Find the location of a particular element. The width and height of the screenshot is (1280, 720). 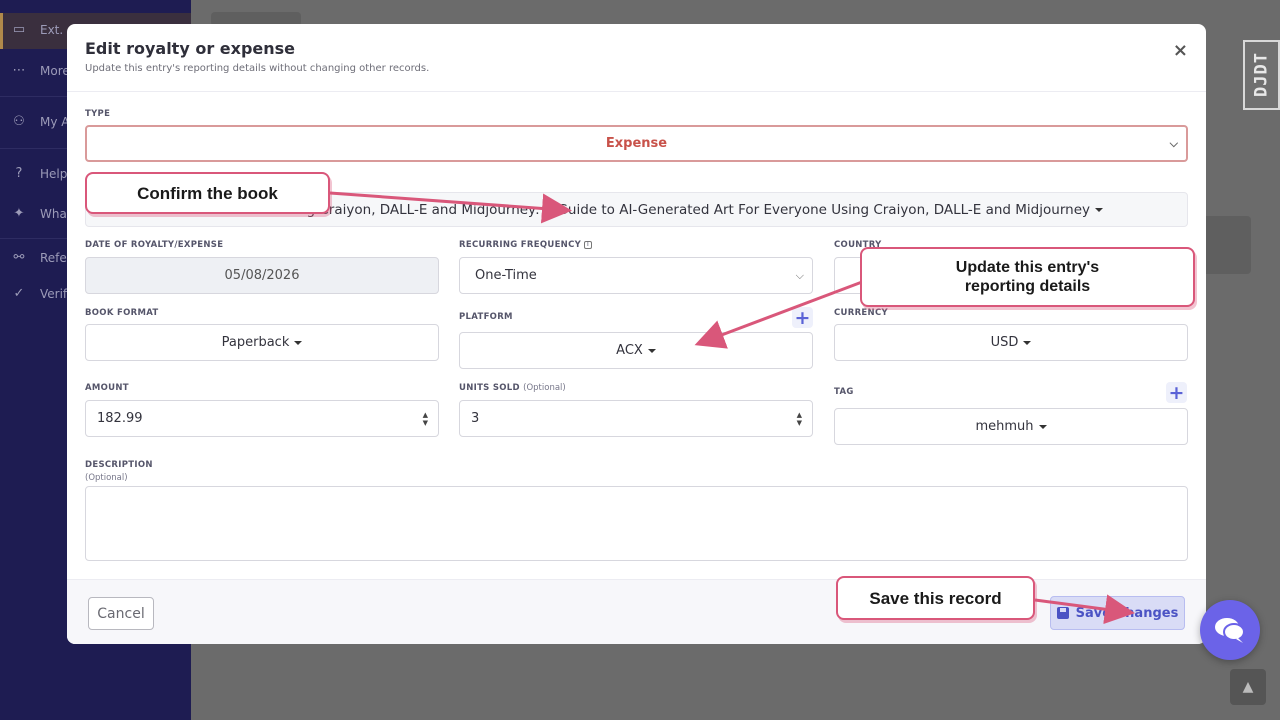

more-icon: ⋯ is located at coordinates (19, 70).